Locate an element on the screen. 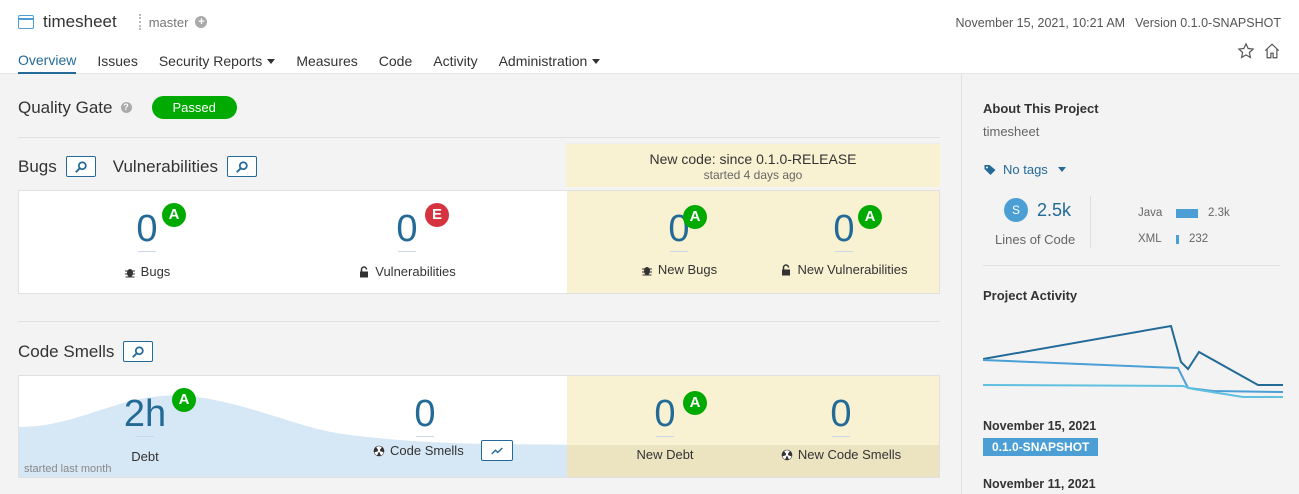 This screenshot has width=1299, height=494. bugs-search-button is located at coordinates (80, 166).